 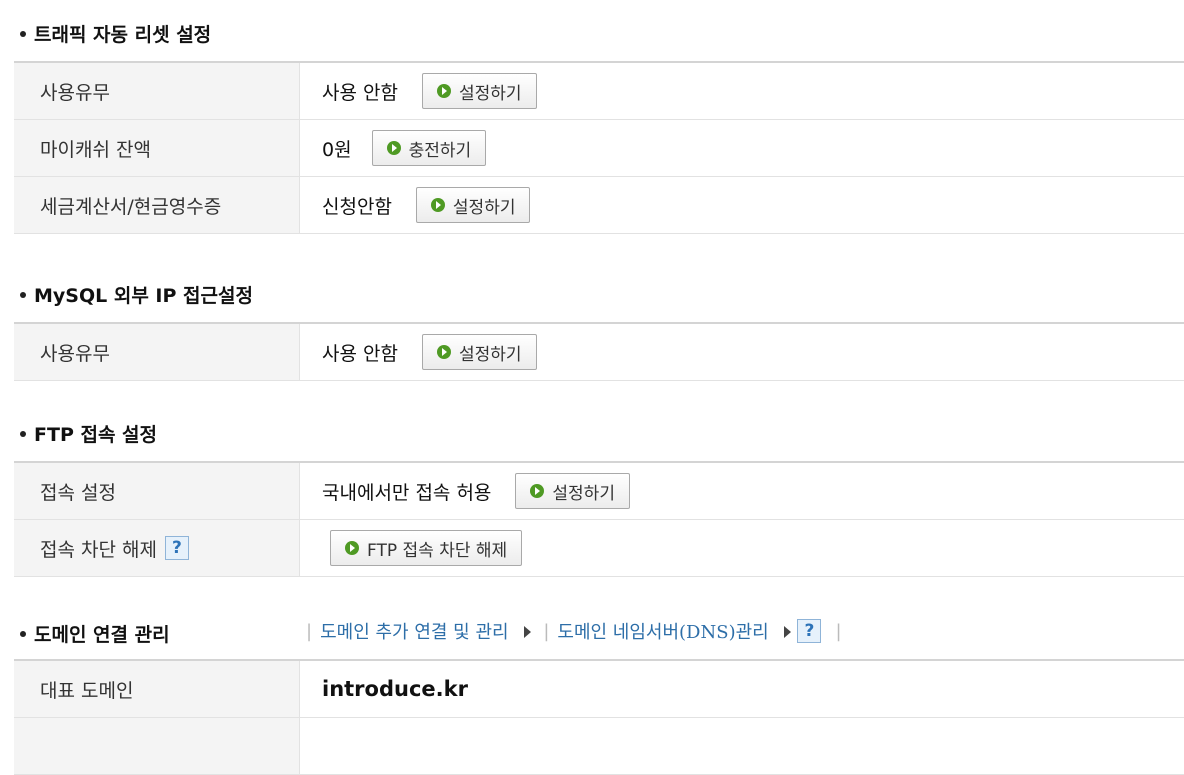 What do you see at coordinates (742, 148) in the screenshot?
I see `row-value-cell: 0원 충전하기` at bounding box center [742, 148].